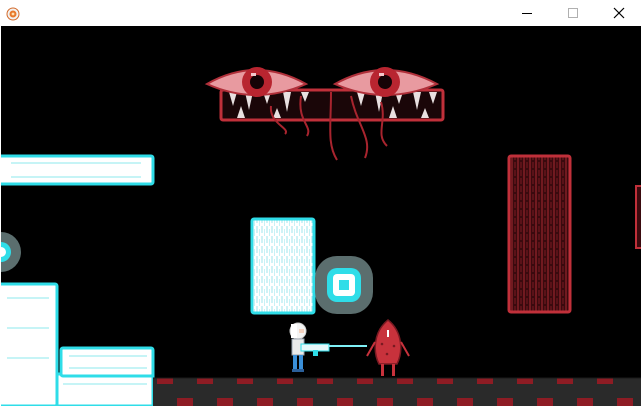 The image size is (642, 407). What do you see at coordinates (397, 391) in the screenshot?
I see `hazard-floor` at bounding box center [397, 391].